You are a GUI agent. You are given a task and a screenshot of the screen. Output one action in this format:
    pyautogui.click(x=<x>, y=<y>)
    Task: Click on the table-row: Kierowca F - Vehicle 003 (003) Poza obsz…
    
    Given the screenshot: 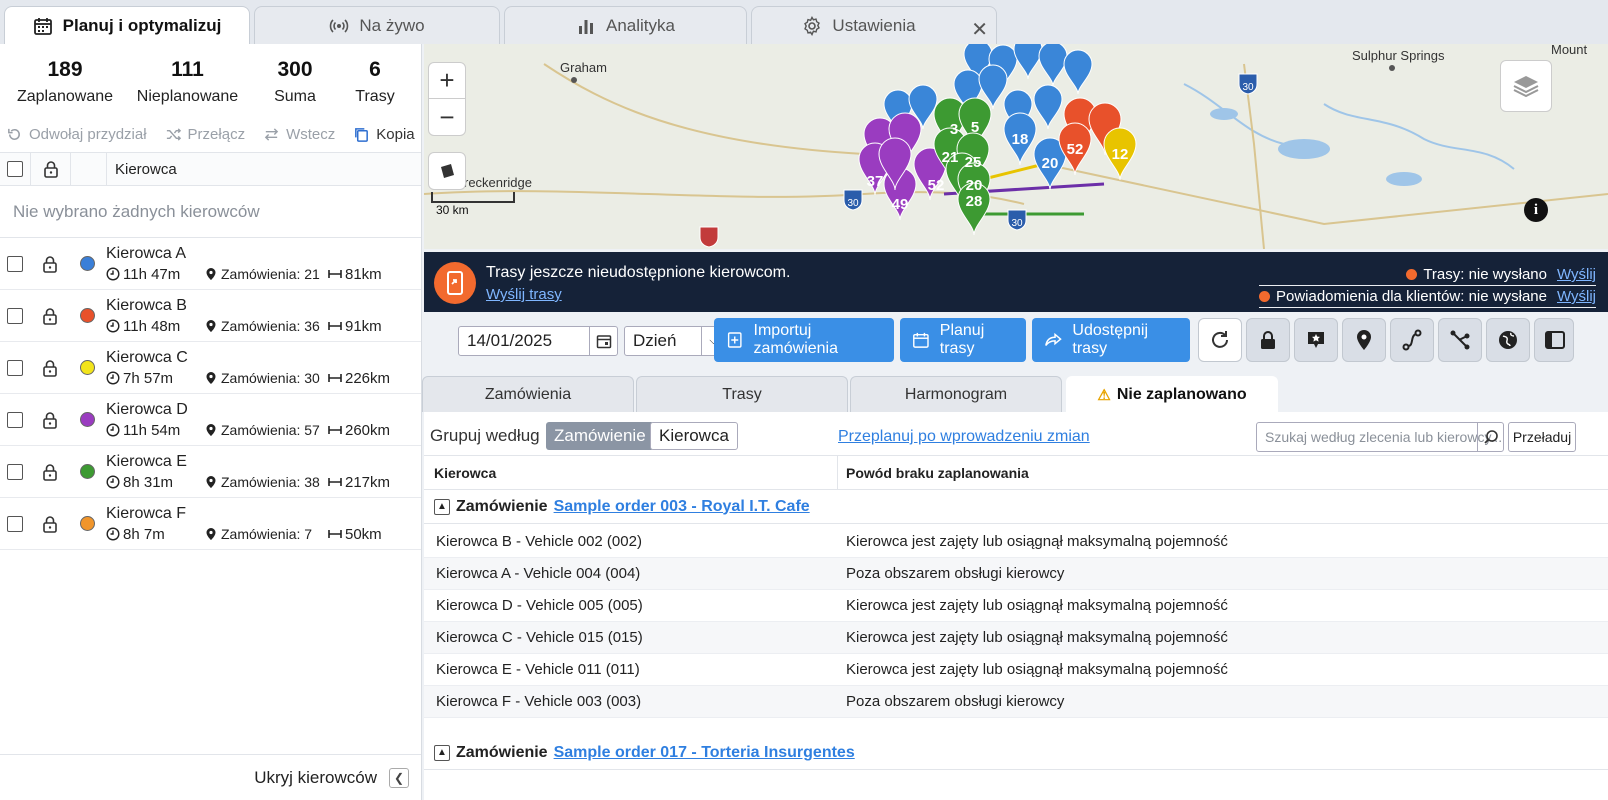 What is the action you would take?
    pyautogui.click(x=1016, y=702)
    